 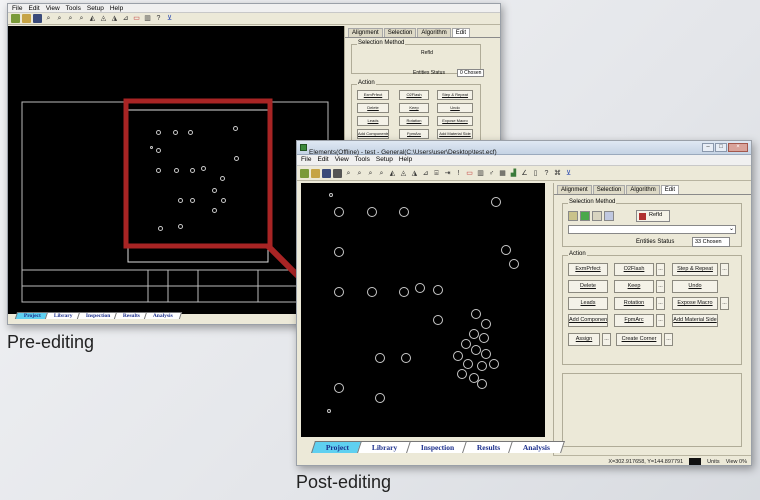 What do you see at coordinates (721, 147) in the screenshot?
I see `maximize-button: □` at bounding box center [721, 147].